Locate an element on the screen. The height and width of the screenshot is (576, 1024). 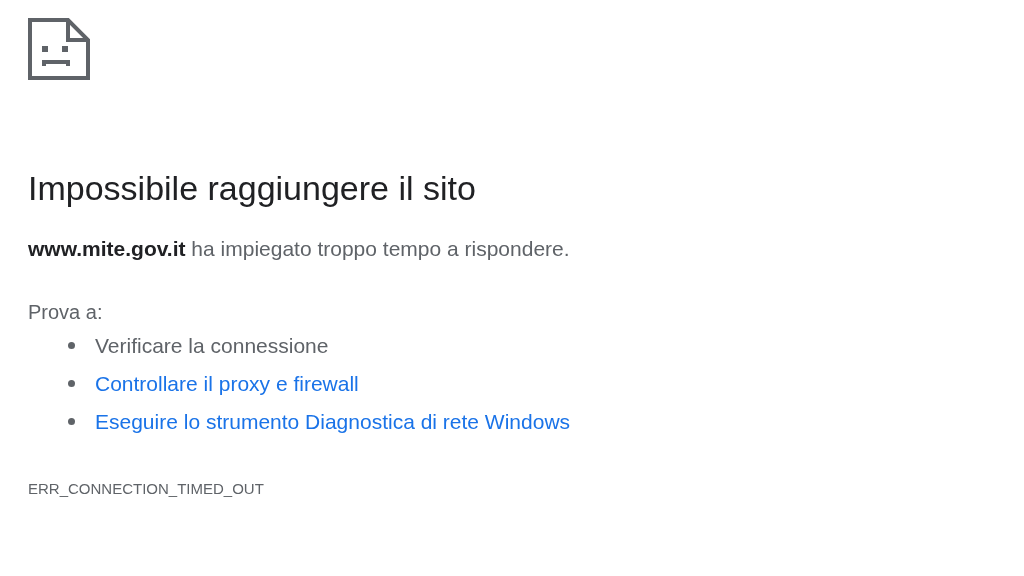
suggestion-link: Eseguire lo strumento Diagnostica di rete Windows is located at coordinates (333, 421).